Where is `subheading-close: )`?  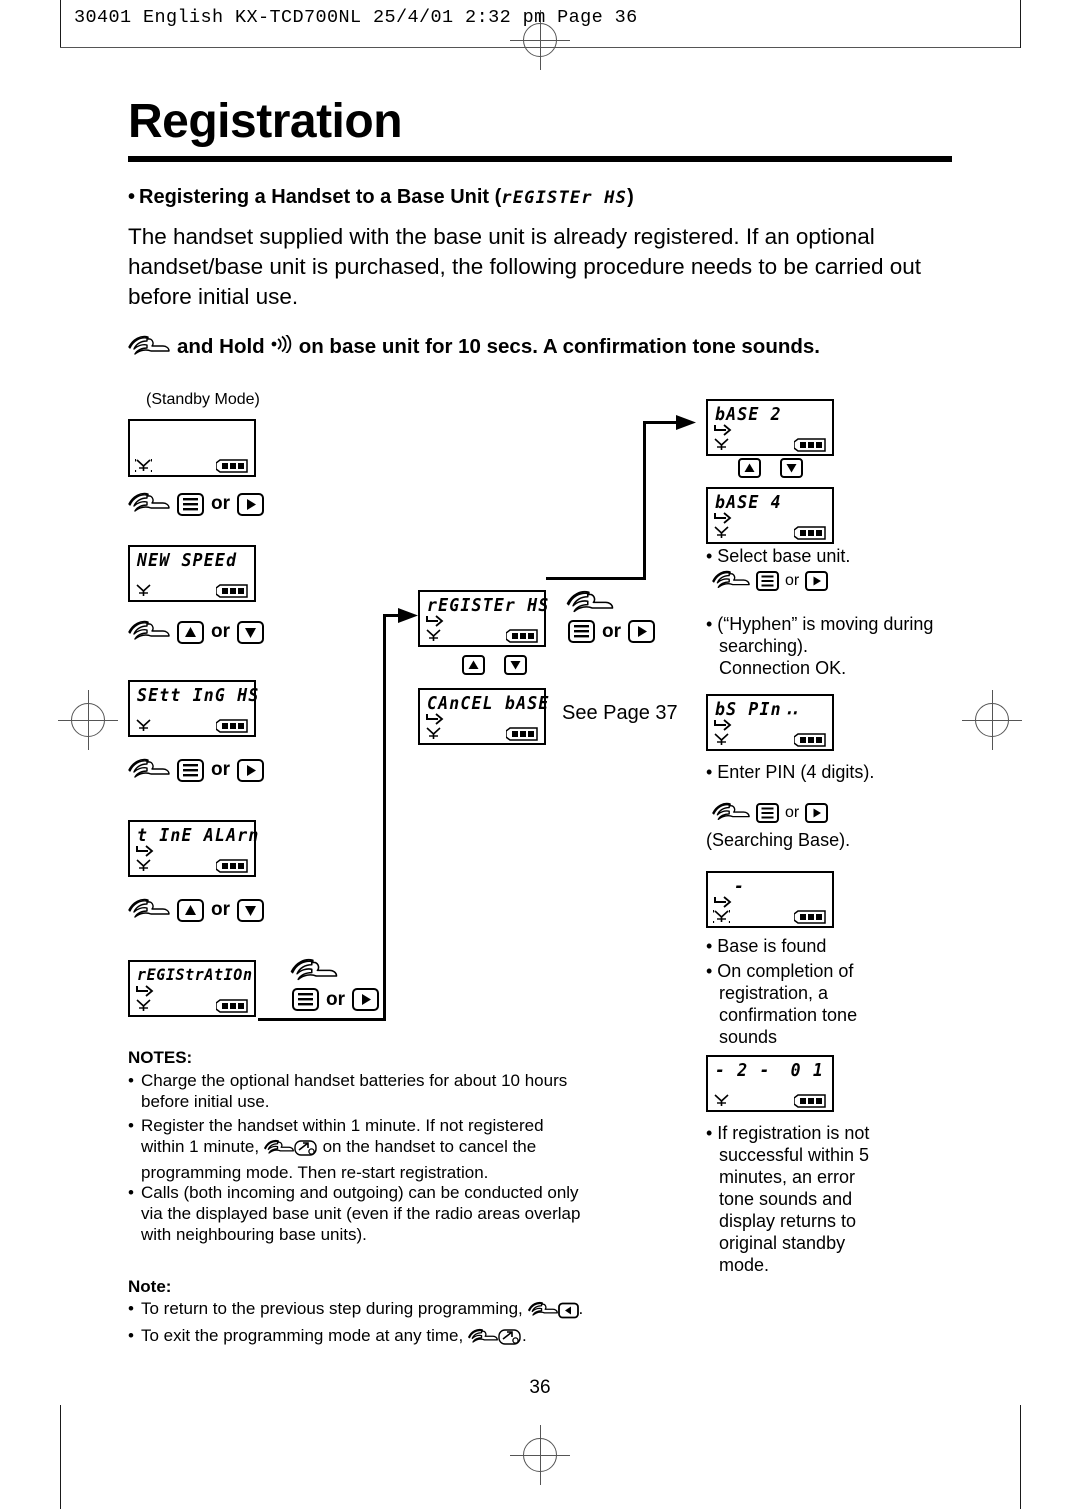 subheading-close: ) is located at coordinates (630, 197).